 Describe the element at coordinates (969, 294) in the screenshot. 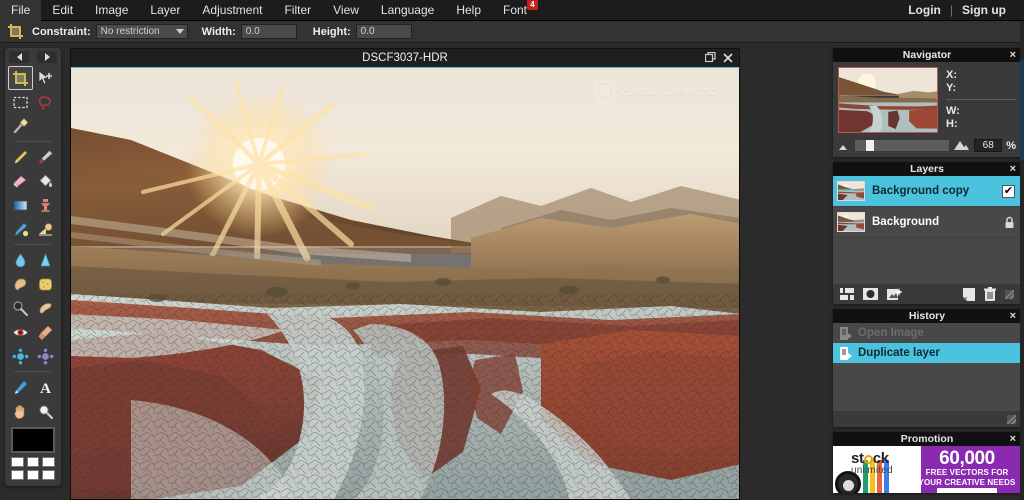

I see `duplicate-layer-icon` at that location.